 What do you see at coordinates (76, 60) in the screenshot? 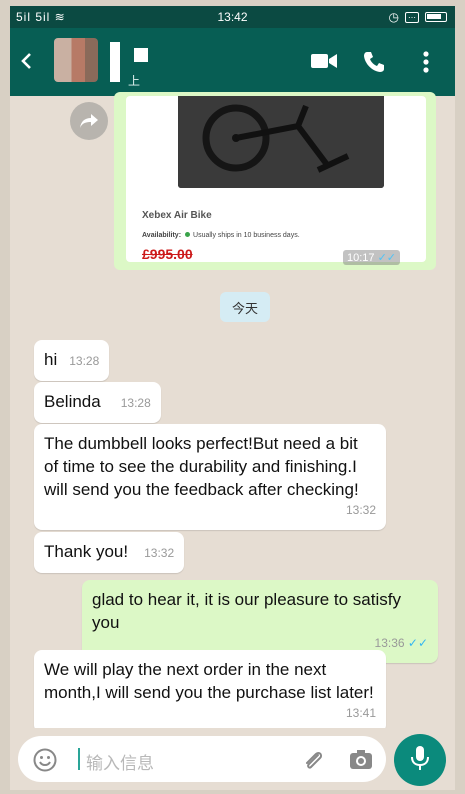
I see `avatar` at bounding box center [76, 60].